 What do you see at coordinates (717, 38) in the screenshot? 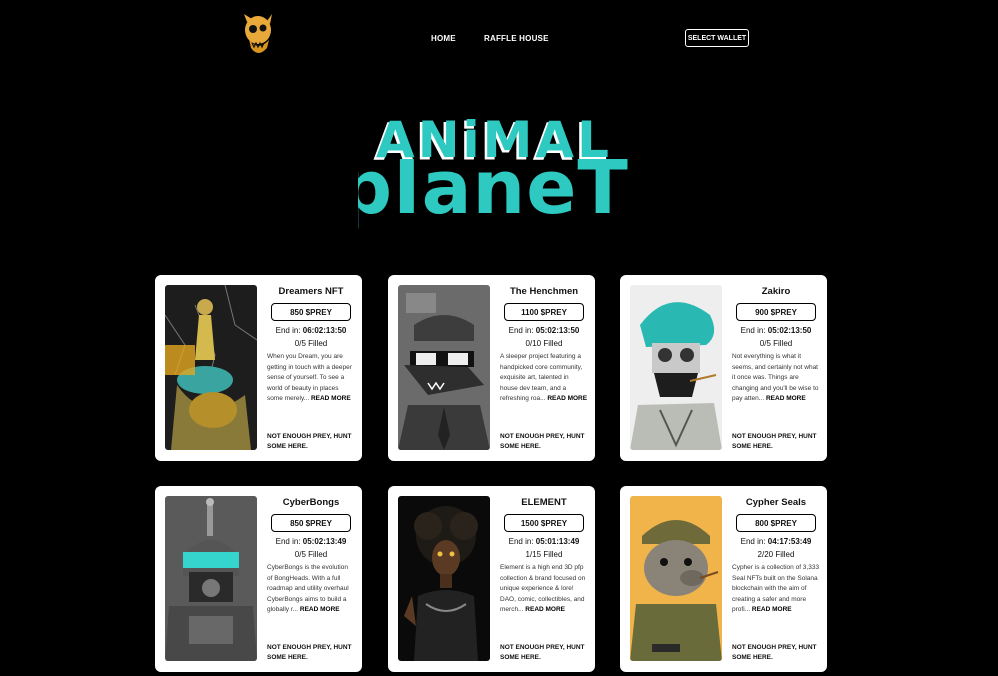
I see `select-wallet-button: SELECT WALLET` at bounding box center [717, 38].